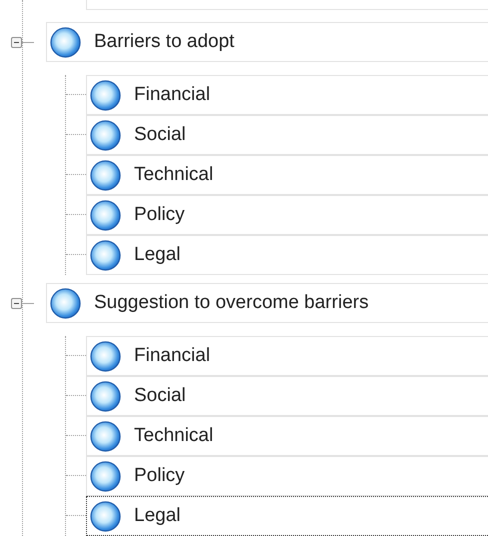 The width and height of the screenshot is (488, 536). What do you see at coordinates (267, 42) in the screenshot?
I see `tree-row: Barriers to adopt` at bounding box center [267, 42].